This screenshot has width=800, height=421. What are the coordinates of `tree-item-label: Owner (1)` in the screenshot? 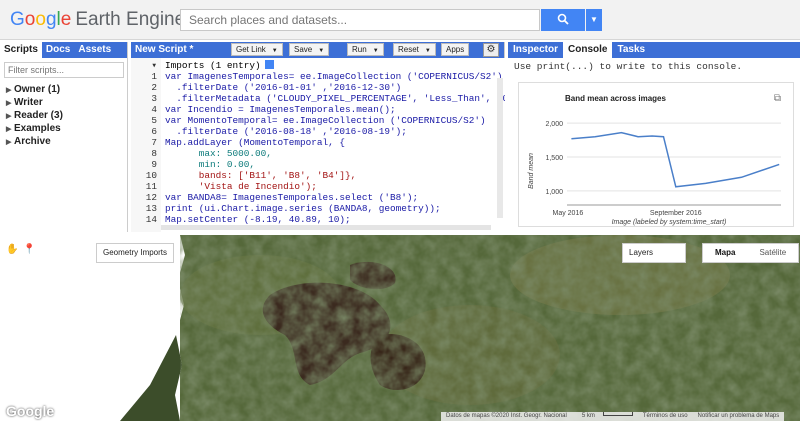 It's located at (37, 89).